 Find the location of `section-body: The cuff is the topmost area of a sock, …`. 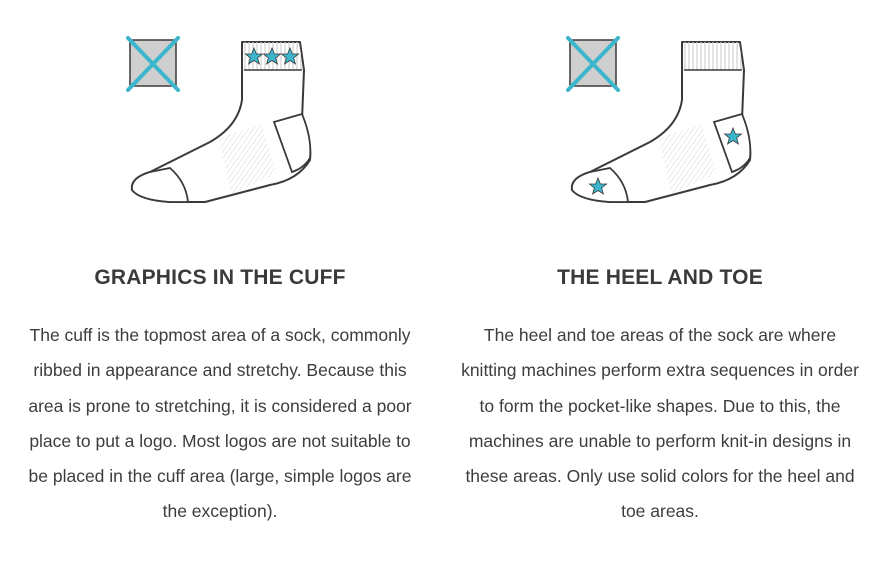

section-body: The cuff is the topmost area of a sock, … is located at coordinates (220, 423).